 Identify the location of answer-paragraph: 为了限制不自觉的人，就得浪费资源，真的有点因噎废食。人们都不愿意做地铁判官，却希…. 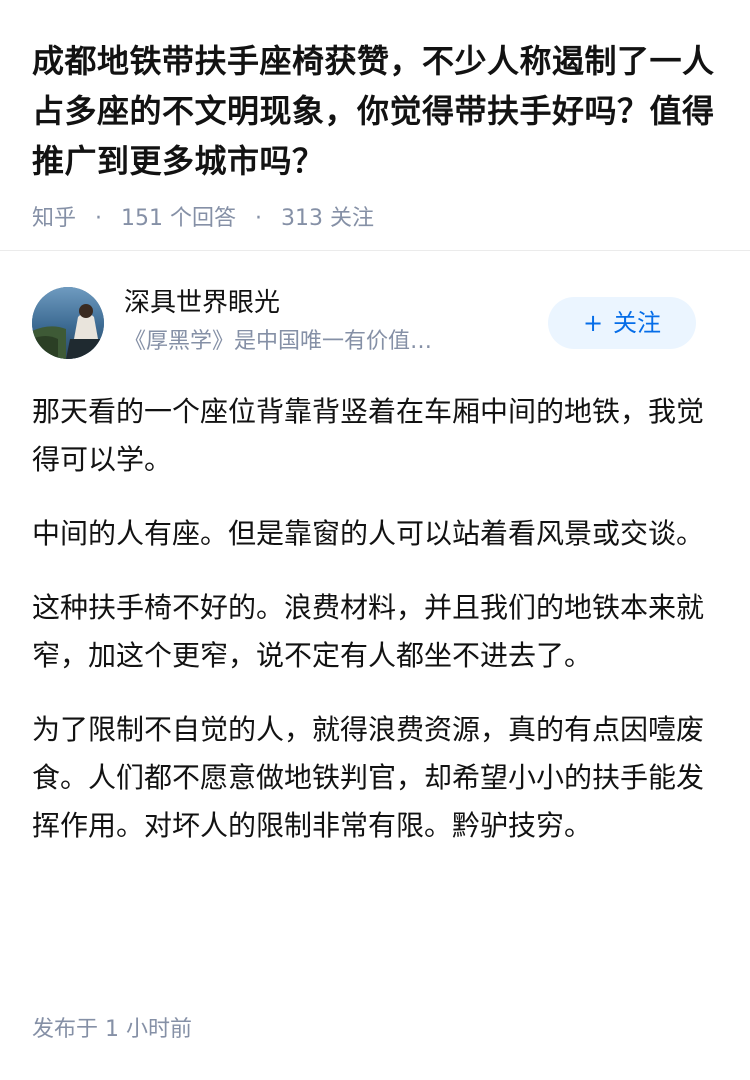
(368, 777).